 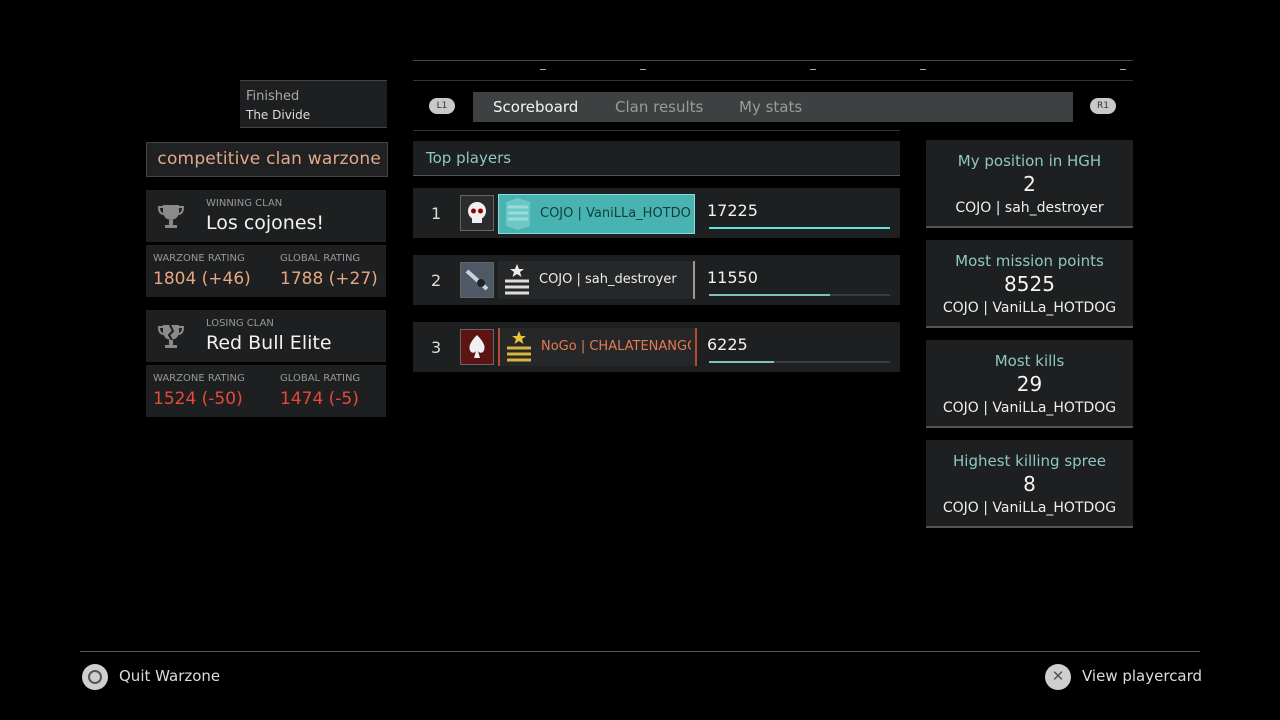 I want to click on player-score: 6225, so click(x=727, y=344).